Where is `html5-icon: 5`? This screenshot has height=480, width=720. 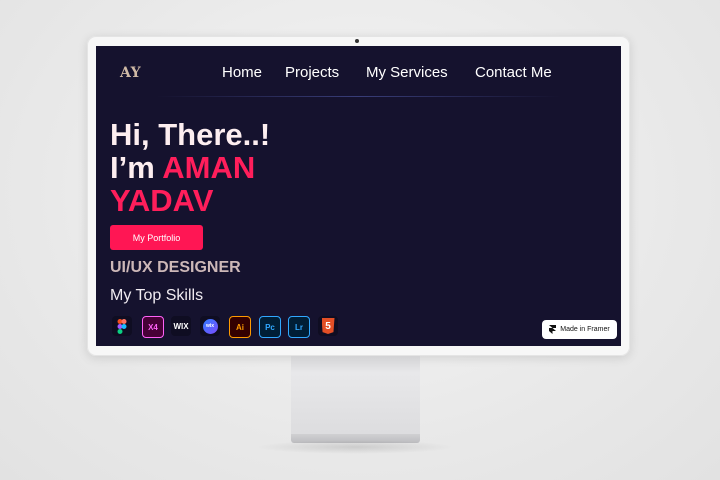 html5-icon: 5 is located at coordinates (328, 326).